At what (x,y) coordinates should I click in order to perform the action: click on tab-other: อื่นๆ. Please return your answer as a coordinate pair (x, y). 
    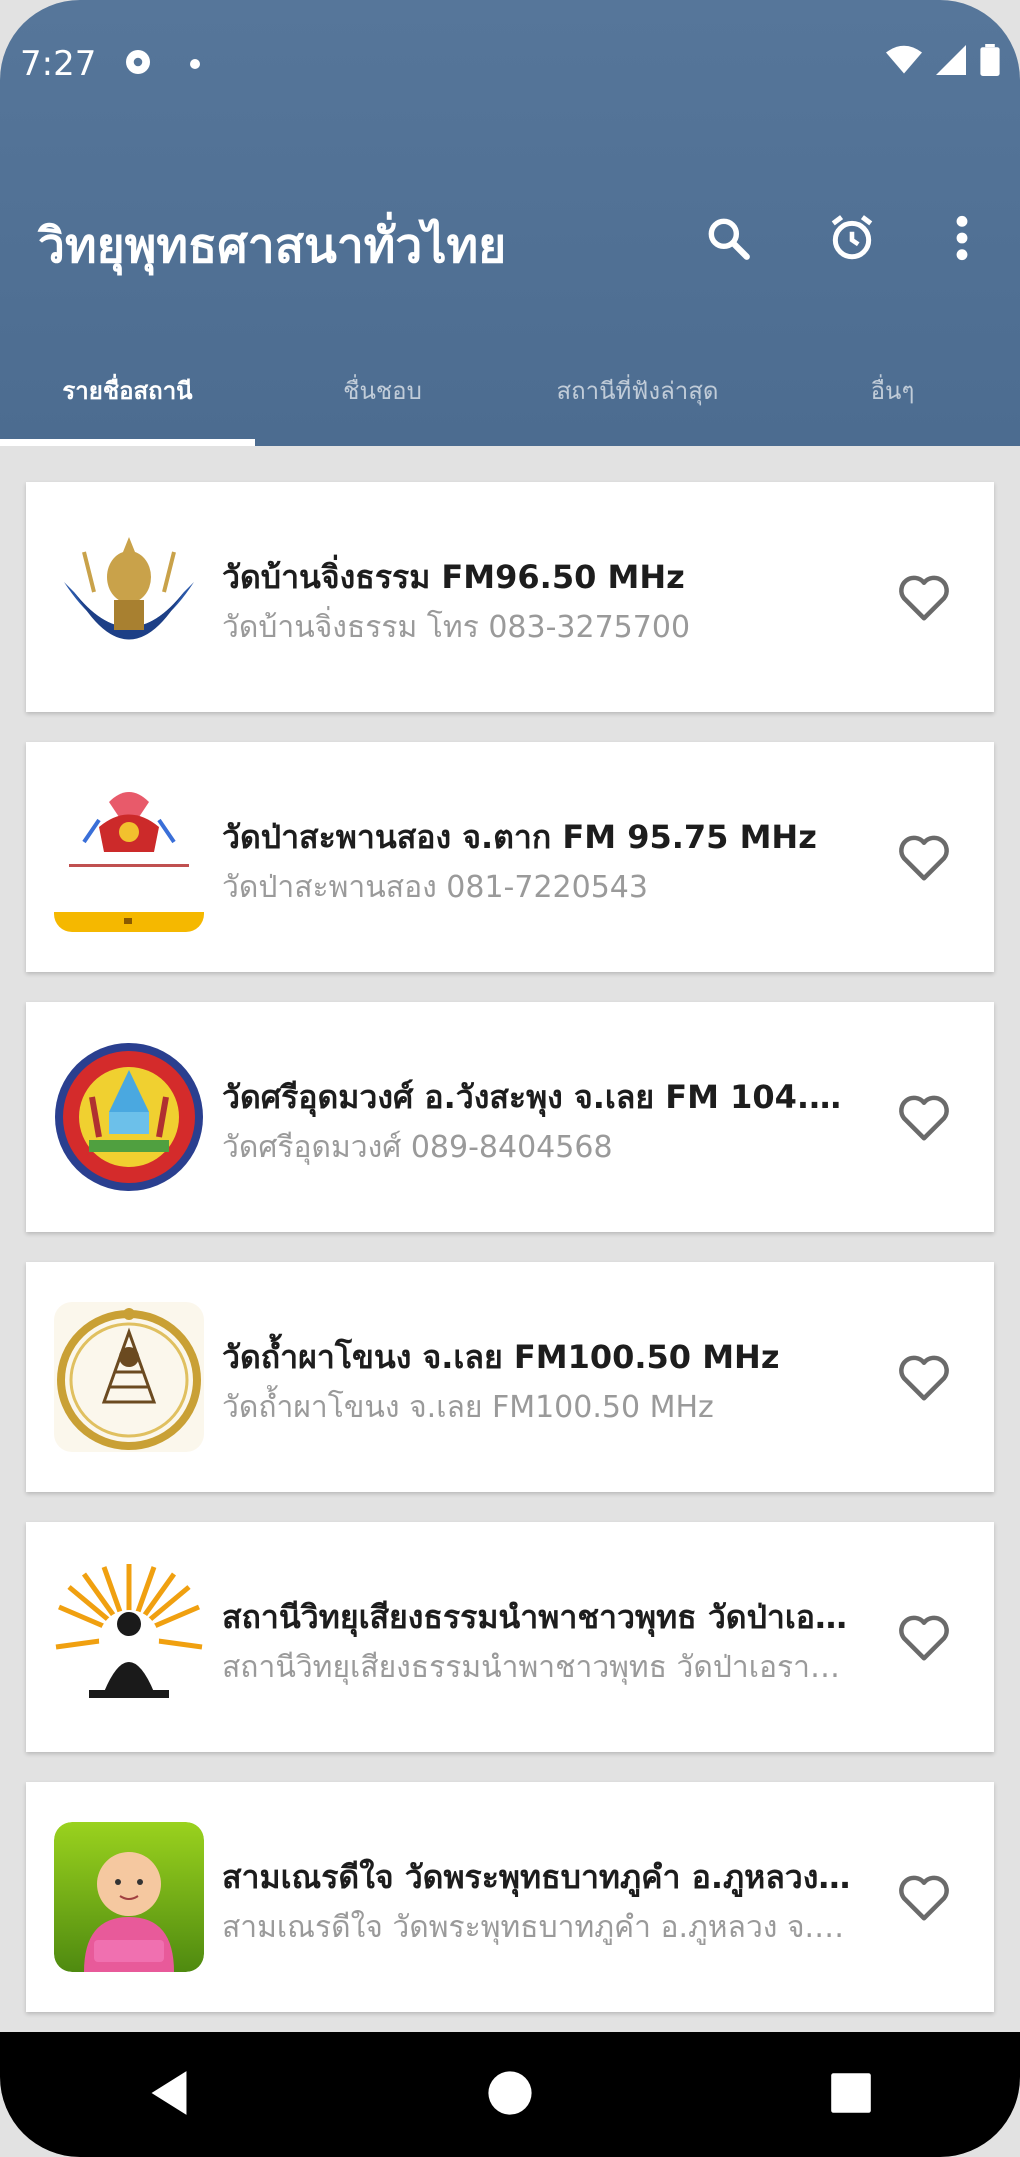
    Looking at the image, I should click on (892, 390).